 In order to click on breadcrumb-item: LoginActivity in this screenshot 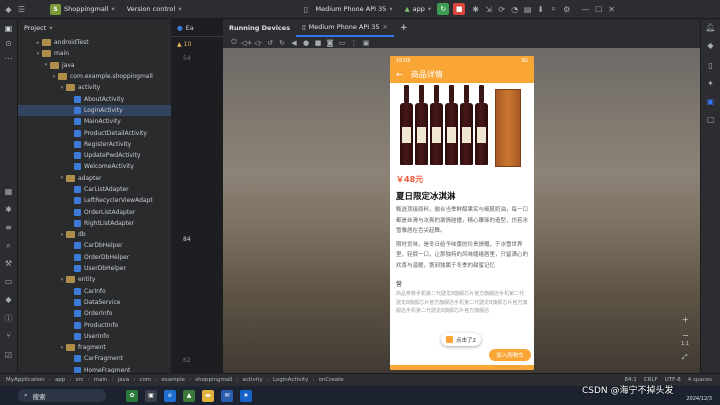, I will do `click(290, 380)`.